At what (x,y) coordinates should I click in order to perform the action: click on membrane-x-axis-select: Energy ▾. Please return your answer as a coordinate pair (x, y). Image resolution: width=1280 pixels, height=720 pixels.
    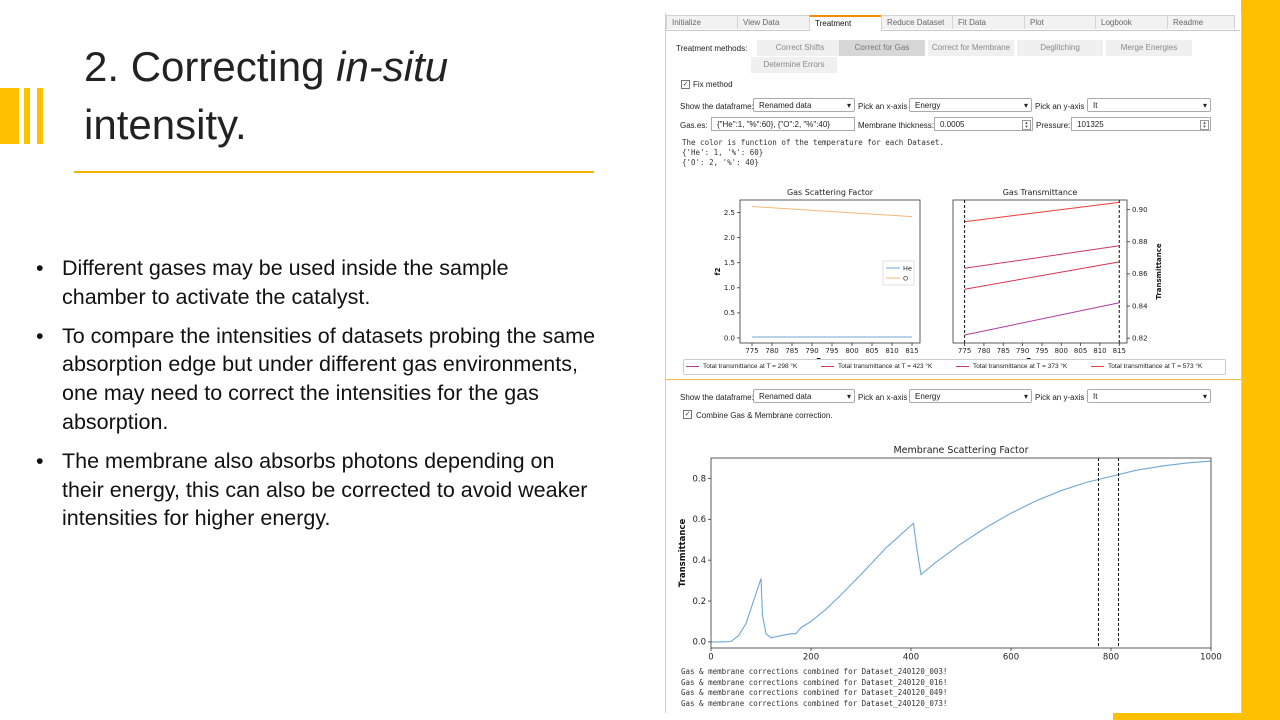
    Looking at the image, I should click on (970, 396).